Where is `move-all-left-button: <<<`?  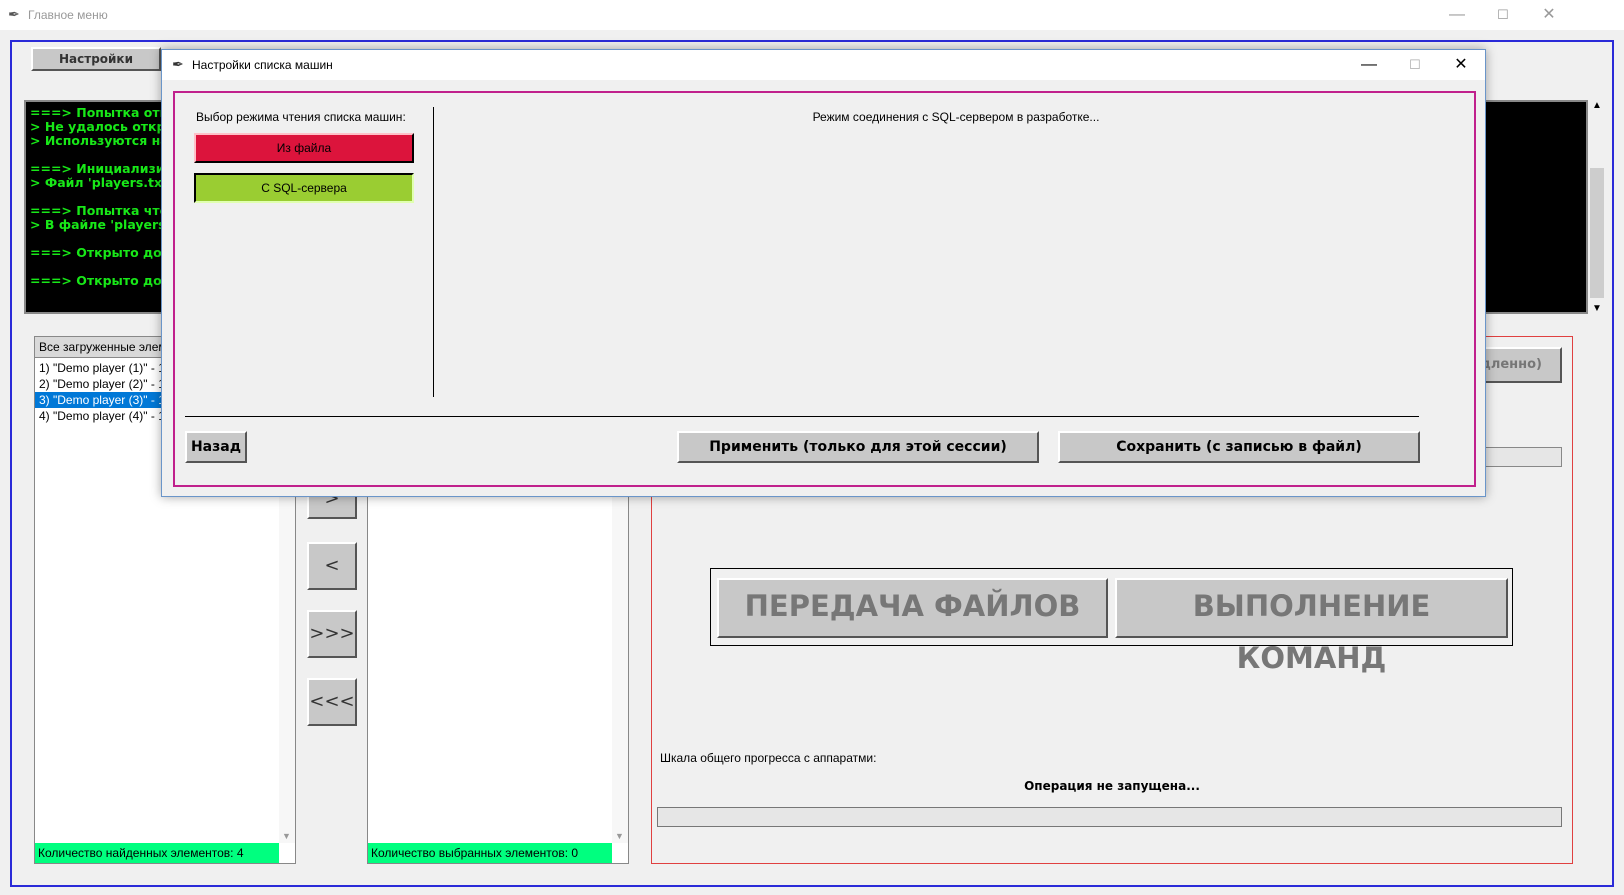
move-all-left-button: <<< is located at coordinates (332, 702).